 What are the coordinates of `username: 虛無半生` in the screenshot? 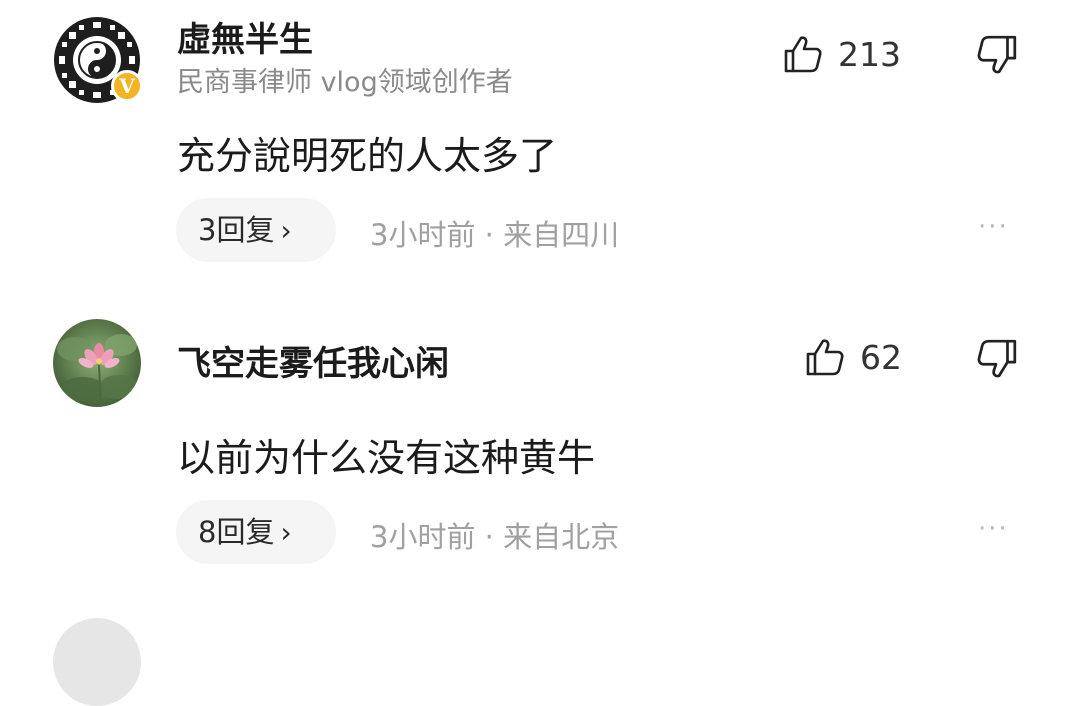 It's located at (245, 36).